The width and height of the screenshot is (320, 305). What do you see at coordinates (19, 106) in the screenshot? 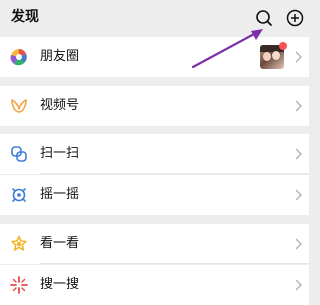
I see `channels-butterfly-icon` at bounding box center [19, 106].